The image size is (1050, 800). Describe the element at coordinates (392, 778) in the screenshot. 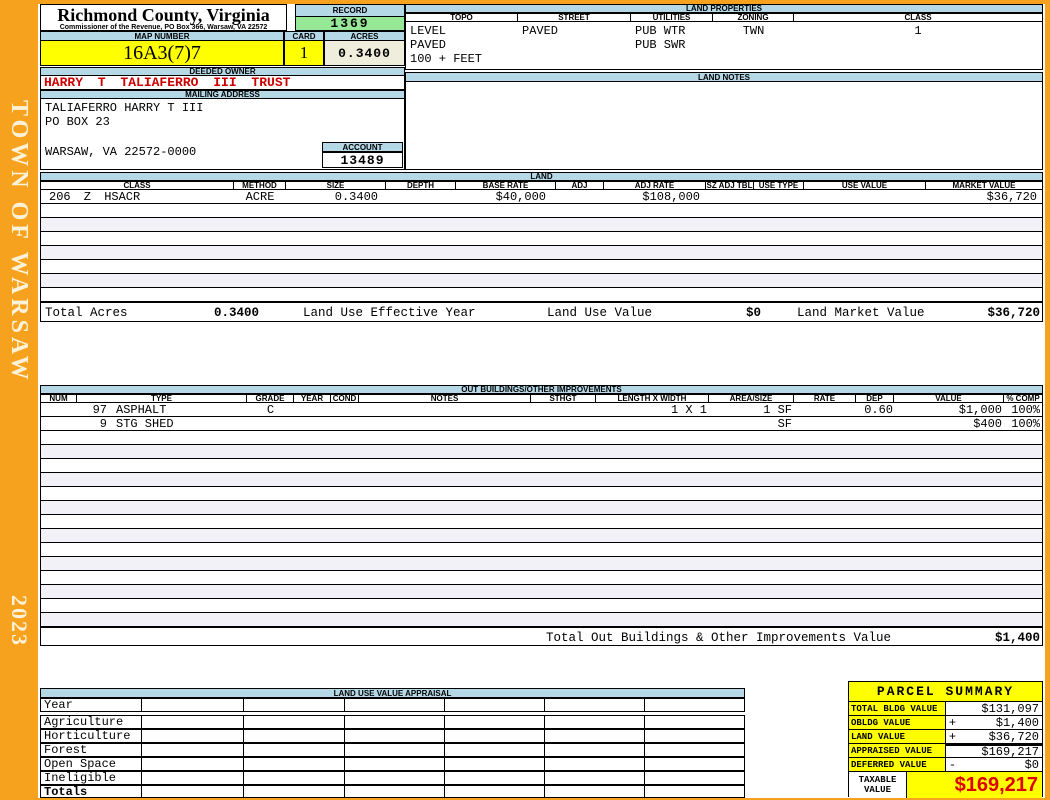

I see `lua-row-ineligible: Ineligible` at that location.